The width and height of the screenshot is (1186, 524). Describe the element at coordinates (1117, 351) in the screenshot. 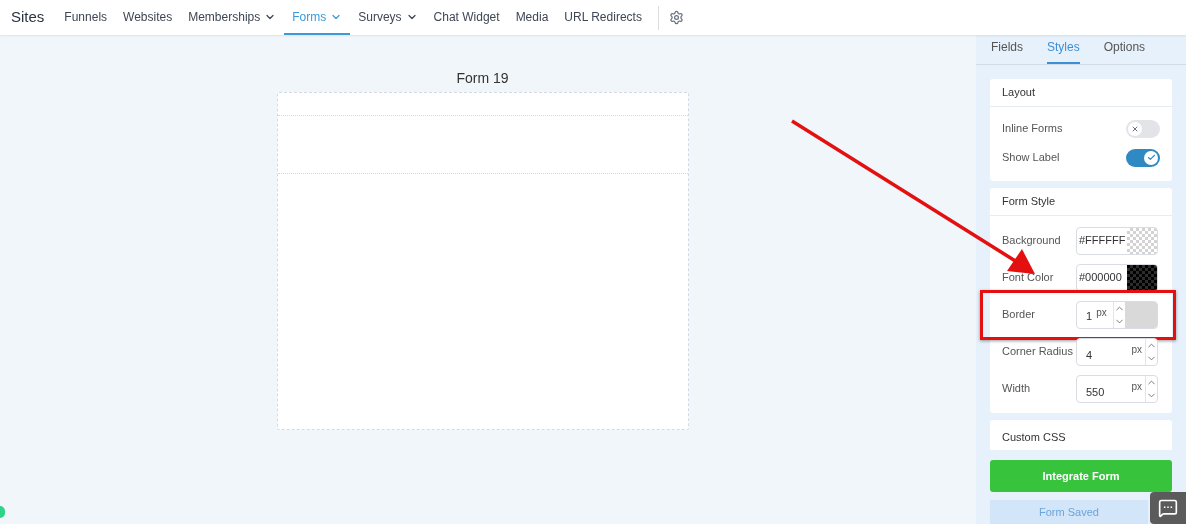

I see `number-field: 4 px` at that location.